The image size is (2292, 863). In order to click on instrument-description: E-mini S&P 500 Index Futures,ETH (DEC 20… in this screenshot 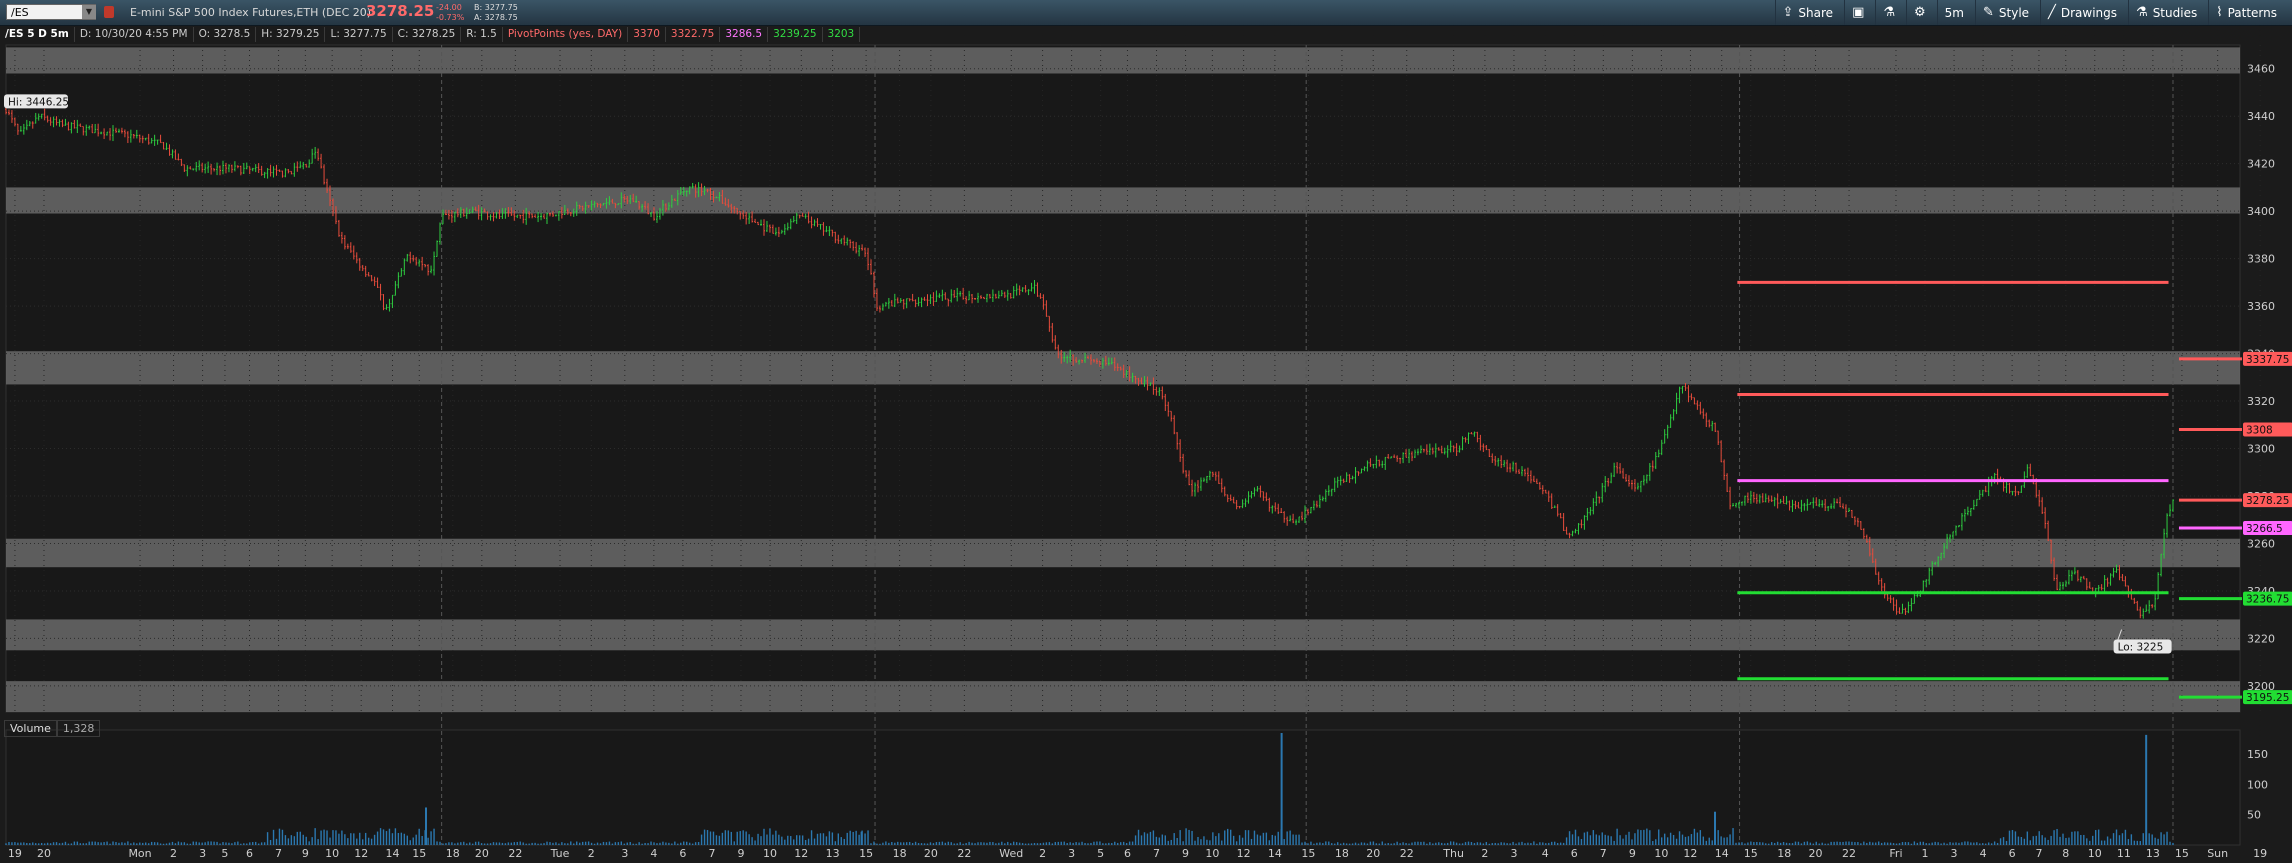, I will do `click(251, 12)`.